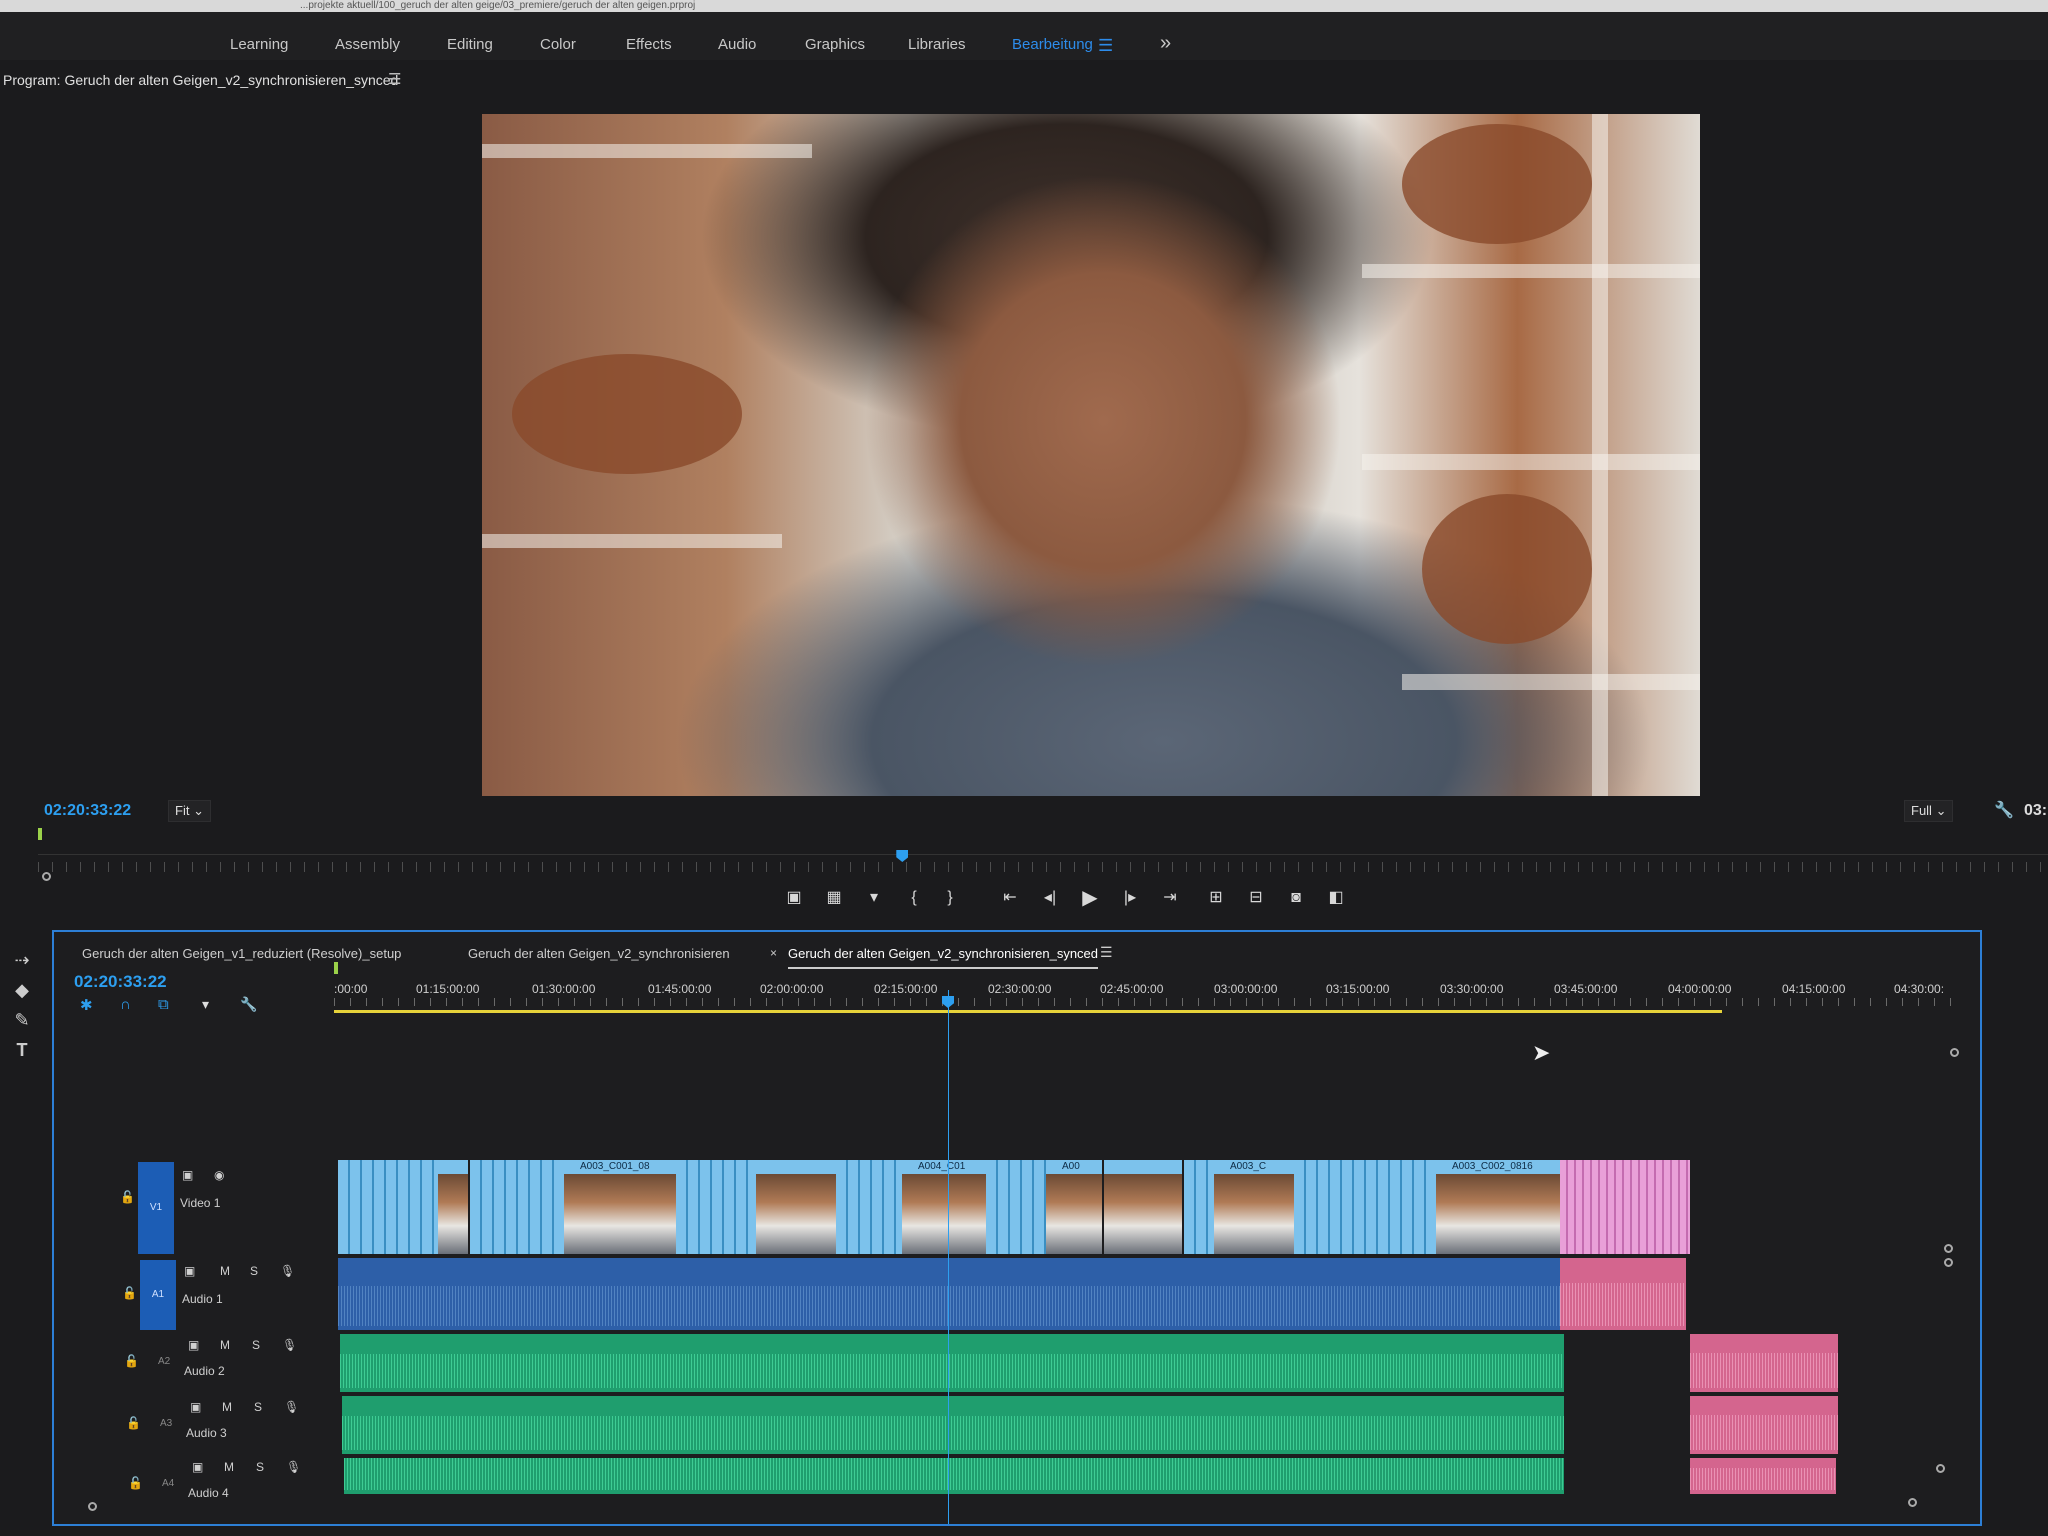  What do you see at coordinates (22, 992) in the screenshot?
I see `razor-icon: ◆` at bounding box center [22, 992].